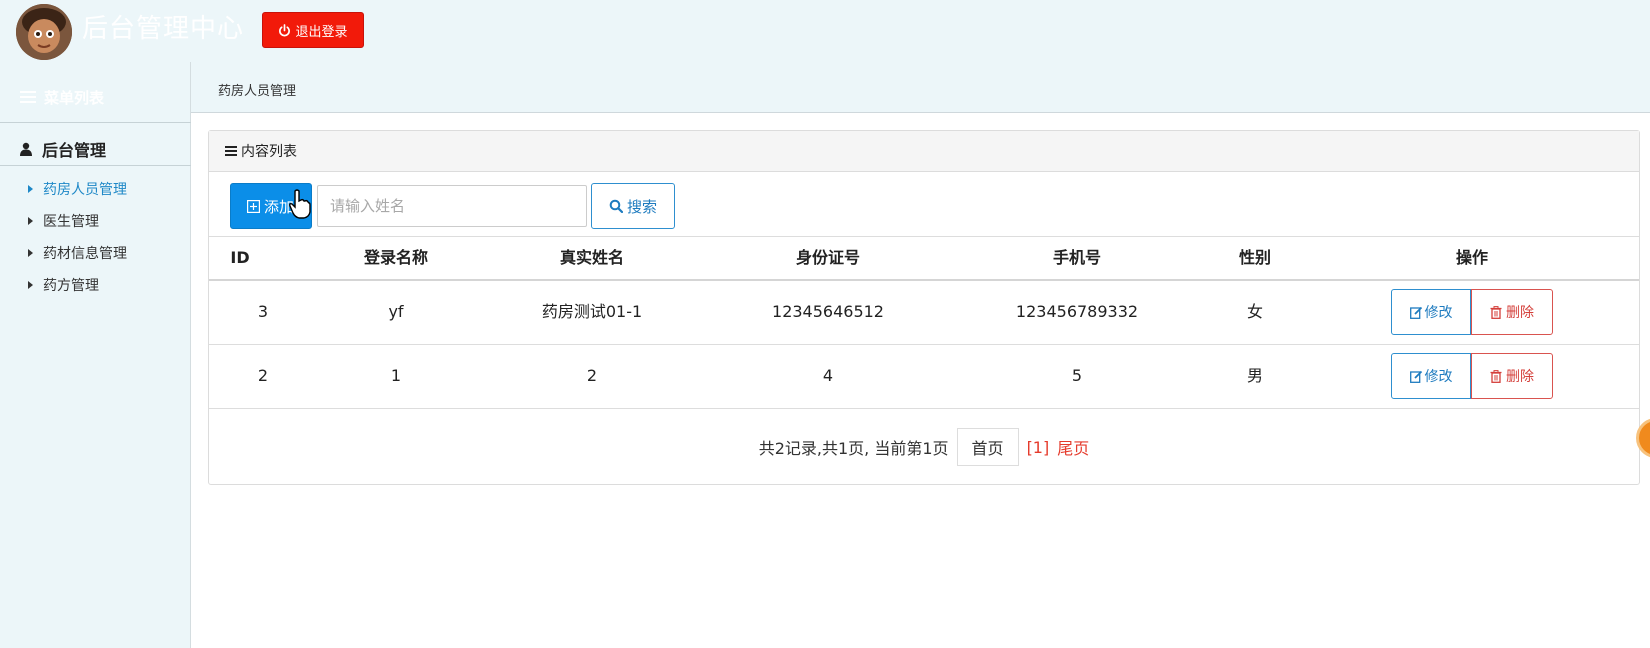 This screenshot has width=1650, height=648. What do you see at coordinates (95, 355) in the screenshot?
I see `sidebar: 菜单列表 后台管理 药房人员管理 医生管理 药材信息管理 药方管理` at bounding box center [95, 355].